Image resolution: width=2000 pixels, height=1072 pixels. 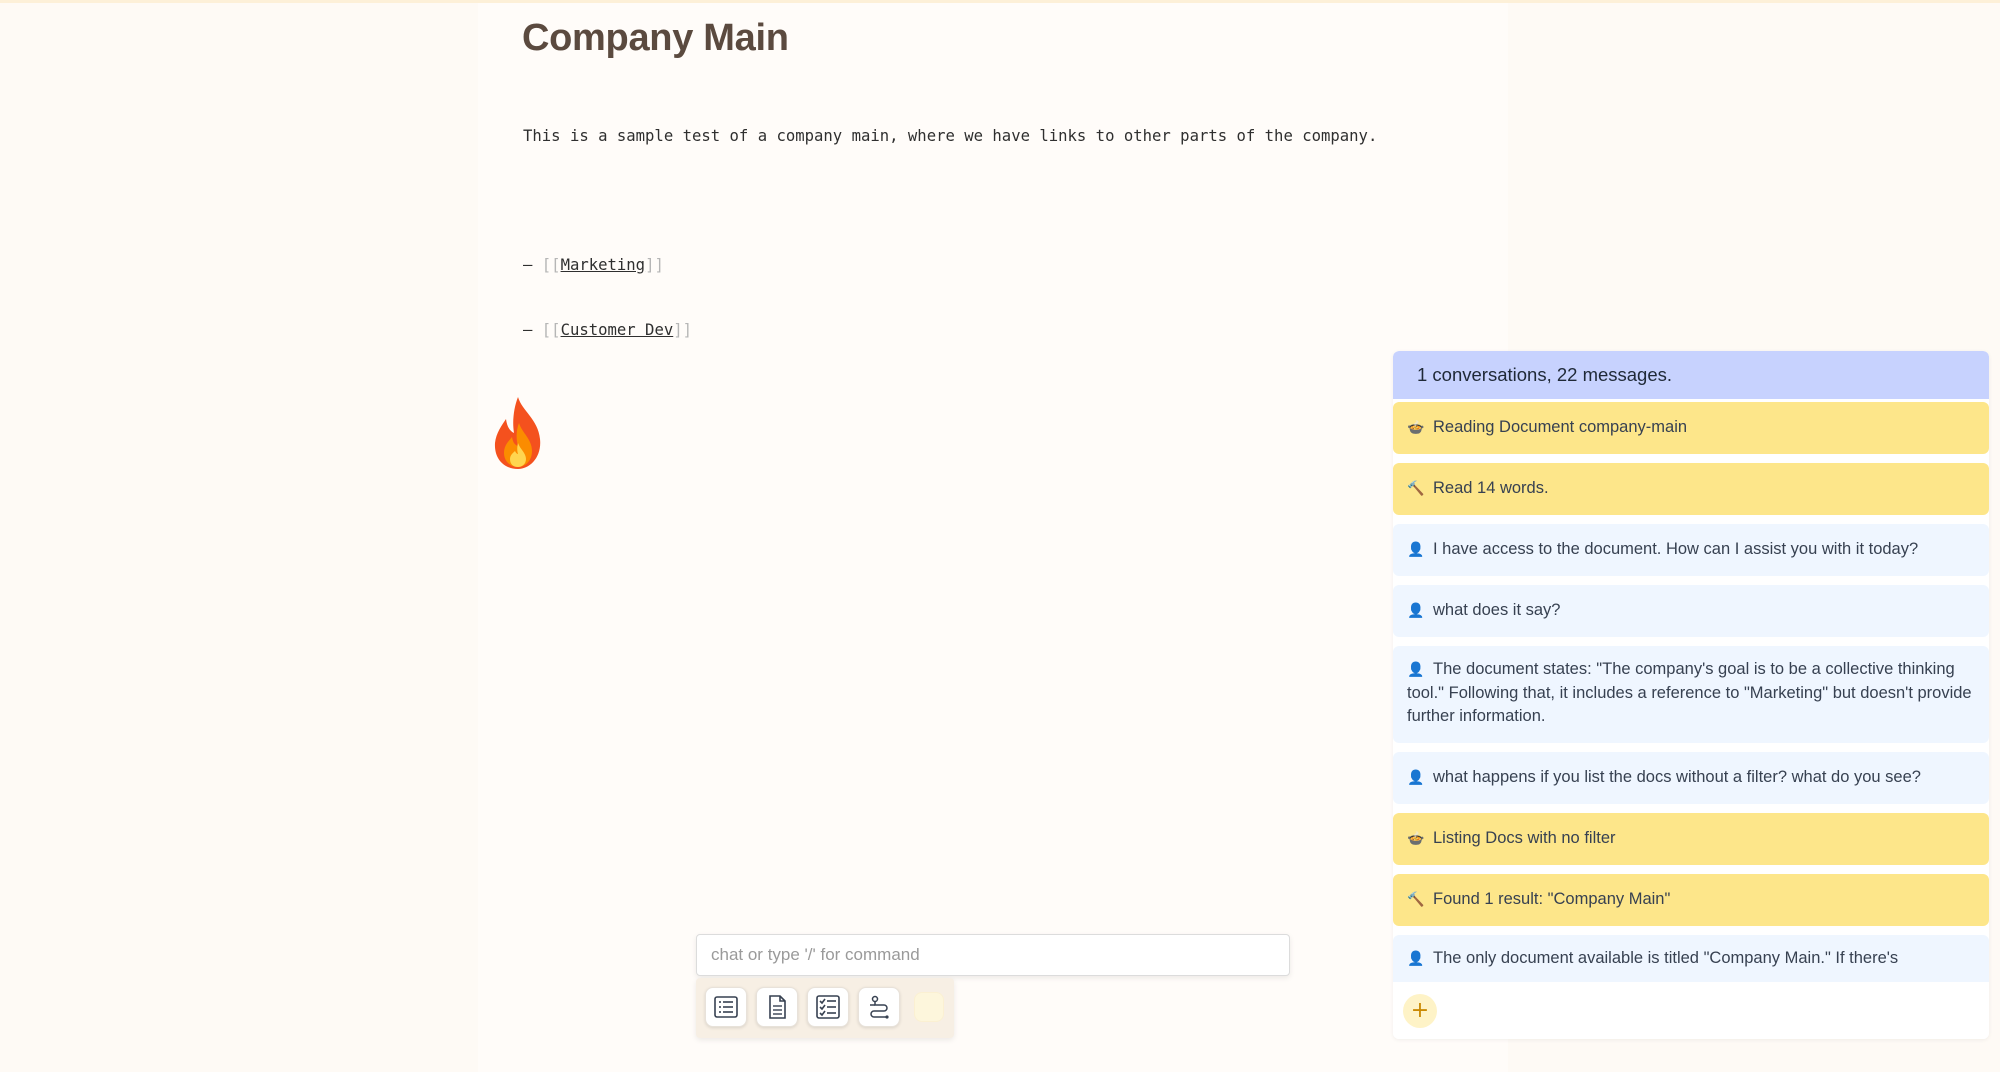 I want to click on checklist-icon, so click(x=828, y=1007).